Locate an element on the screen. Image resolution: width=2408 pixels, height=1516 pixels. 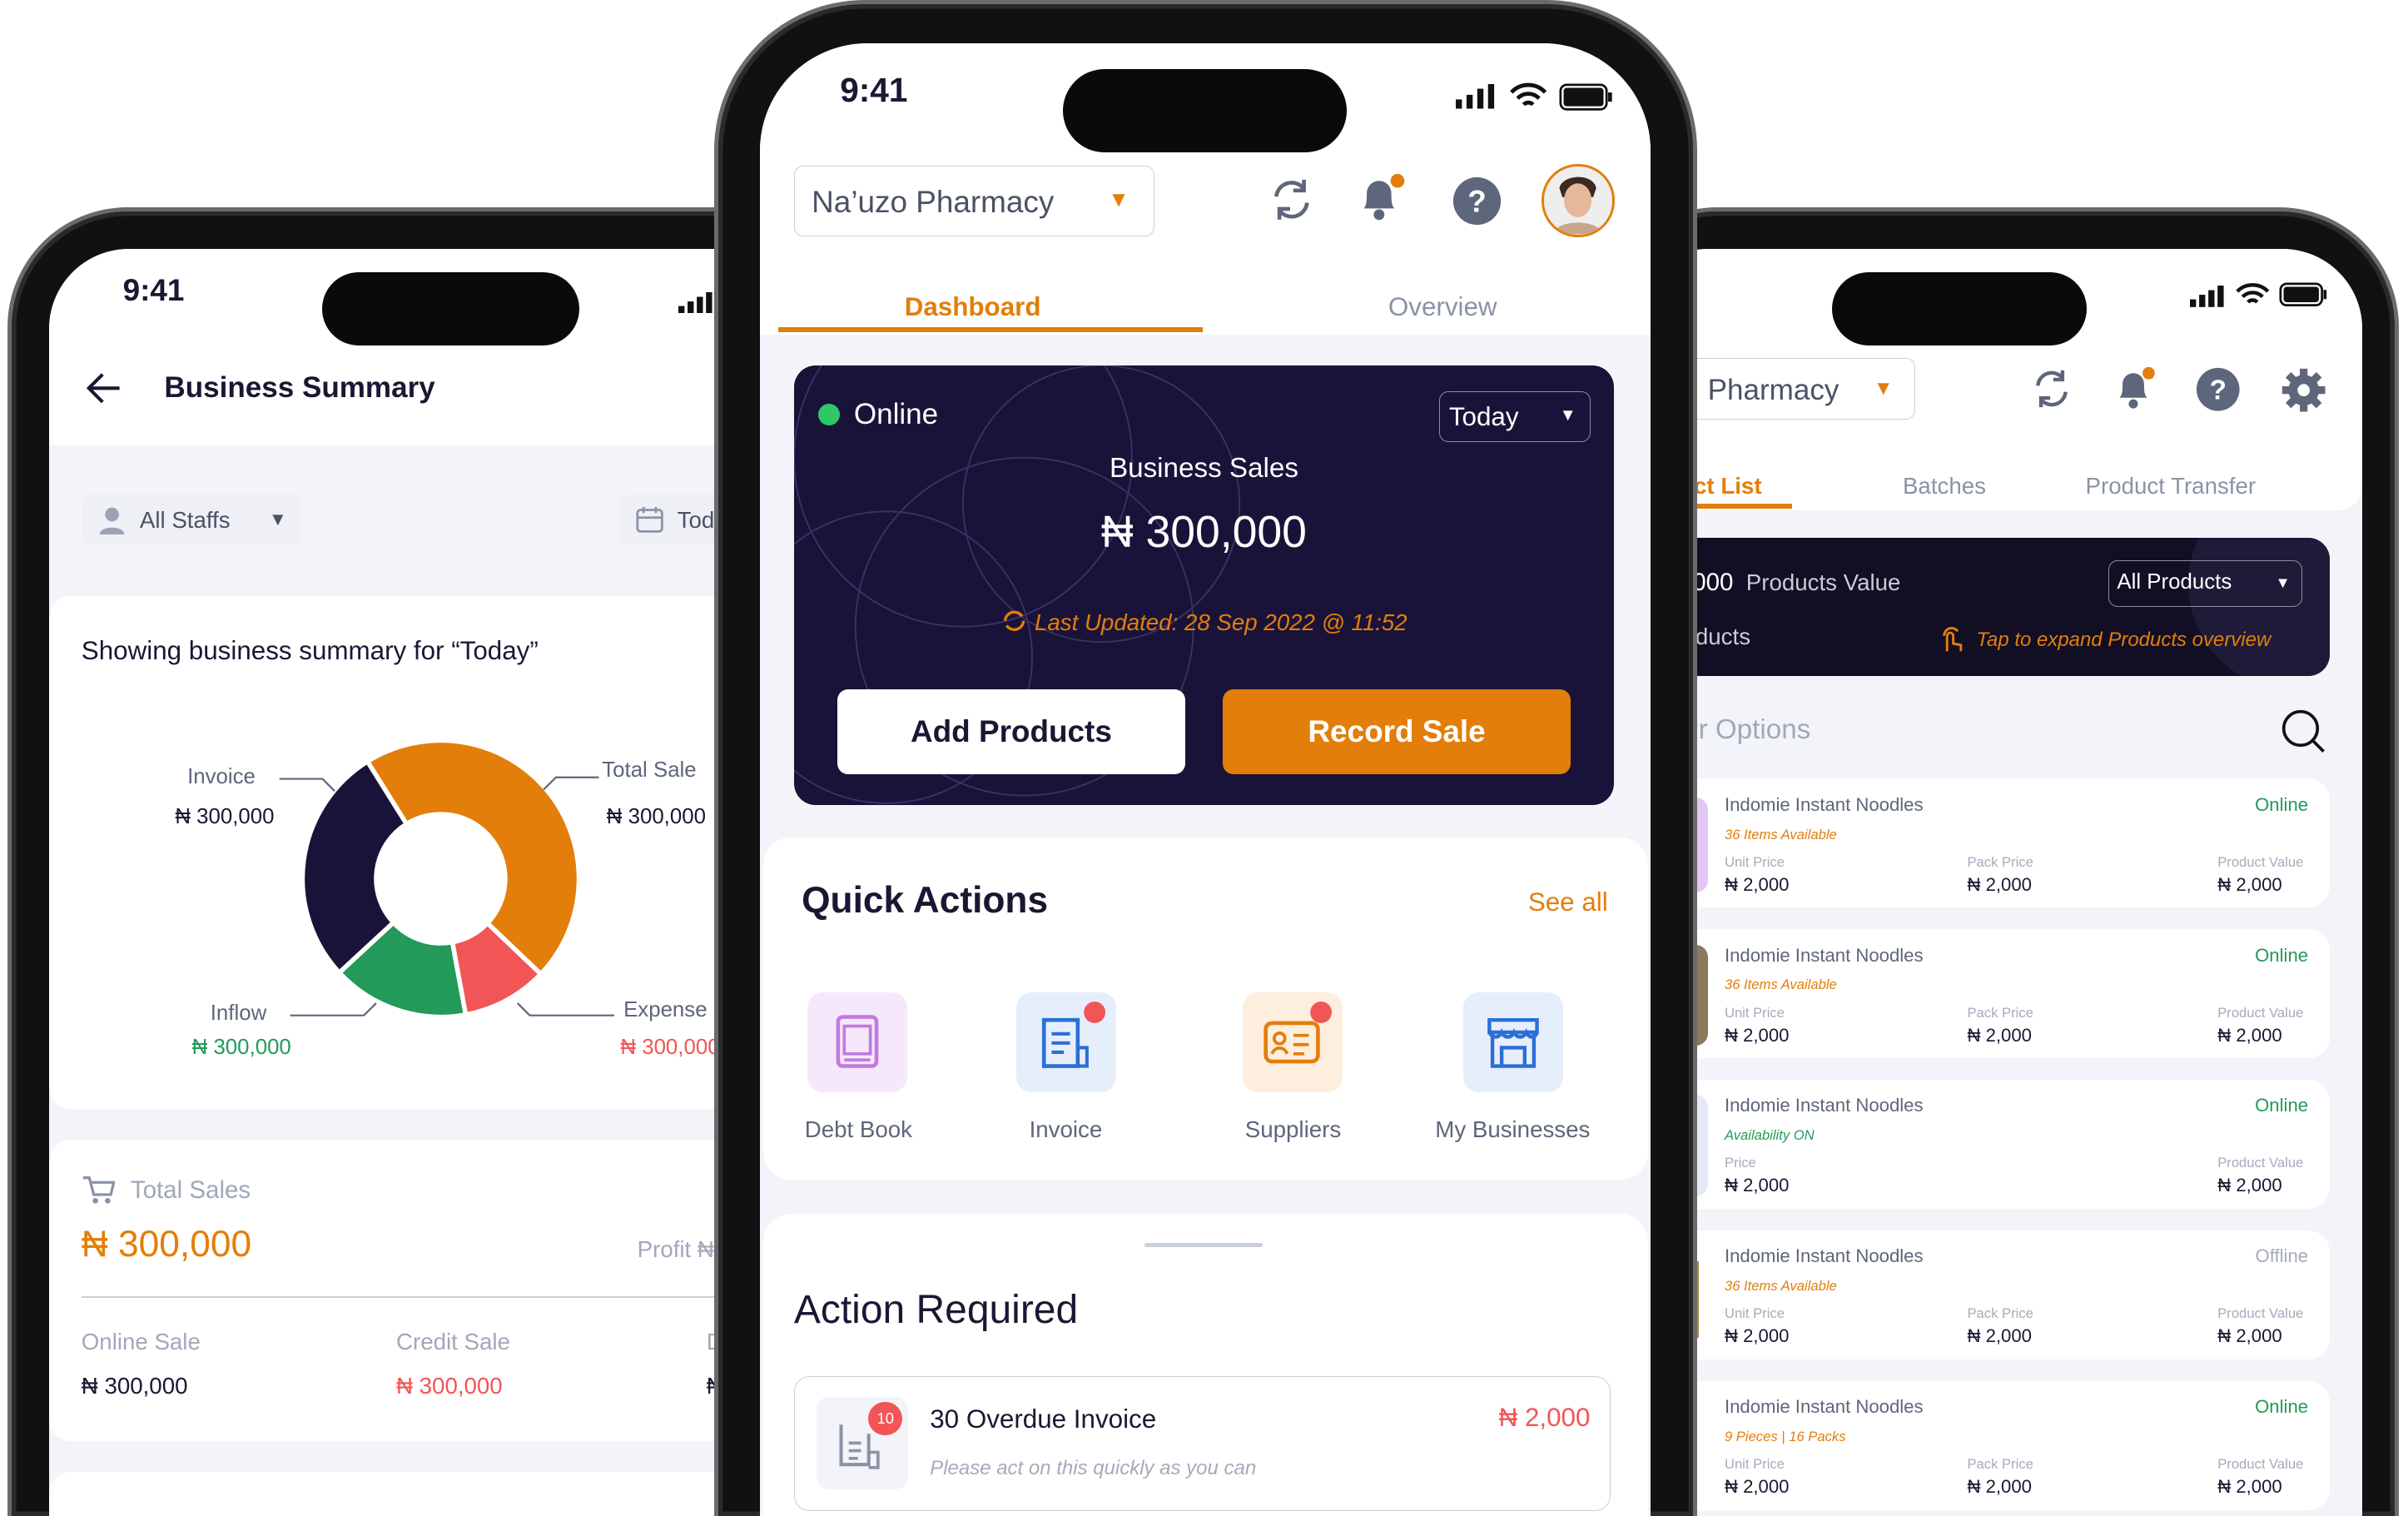
battery-icon is located at coordinates (1585, 97).